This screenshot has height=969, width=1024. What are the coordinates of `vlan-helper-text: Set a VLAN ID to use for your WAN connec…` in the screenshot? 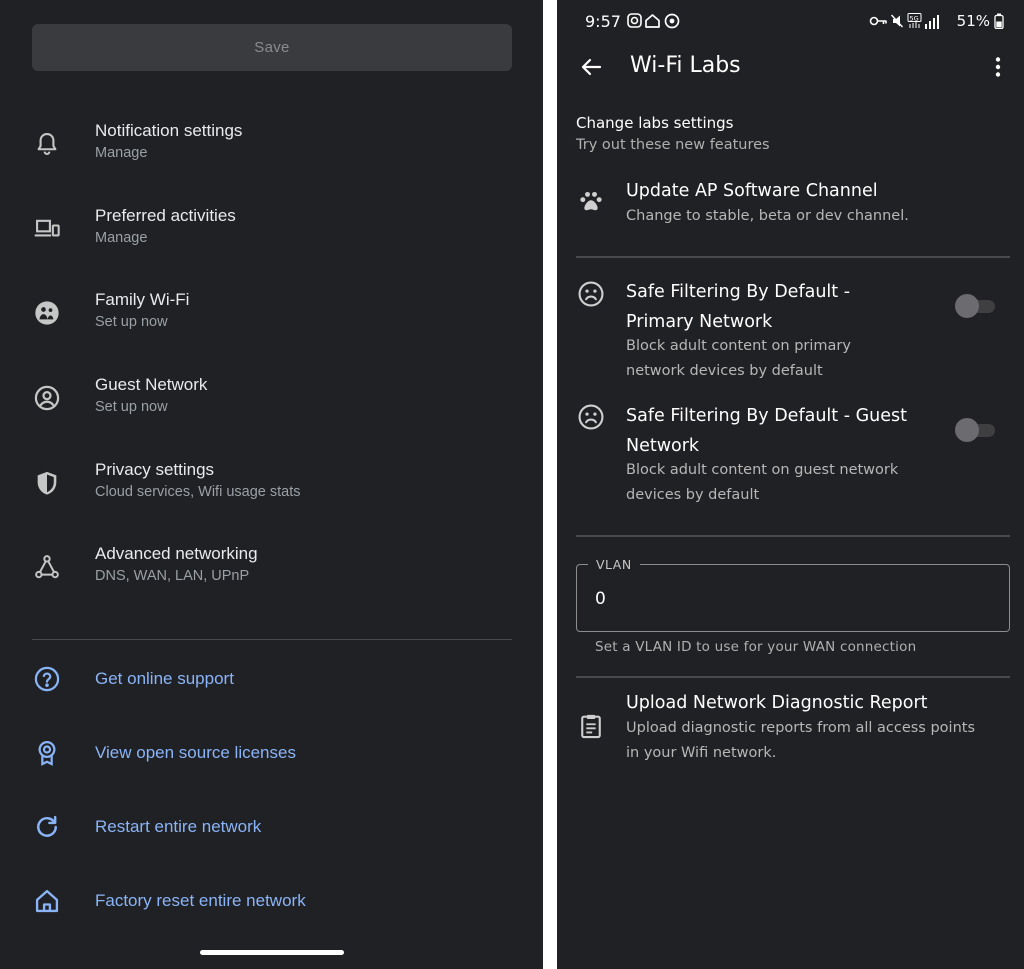 It's located at (756, 647).